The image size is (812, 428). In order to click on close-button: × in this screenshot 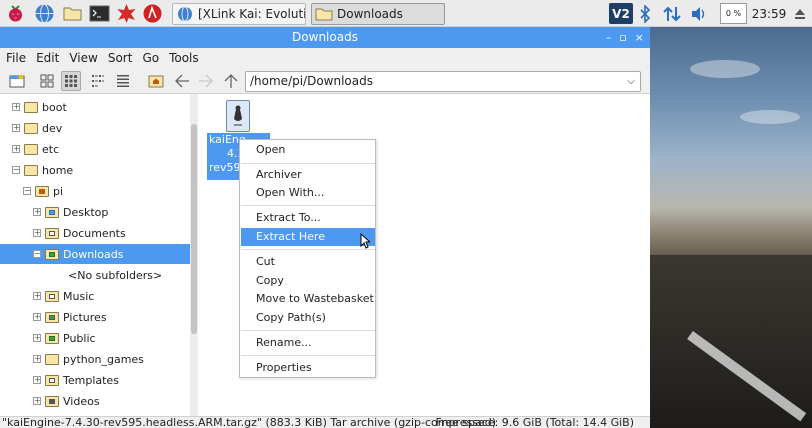, I will do `click(639, 37)`.